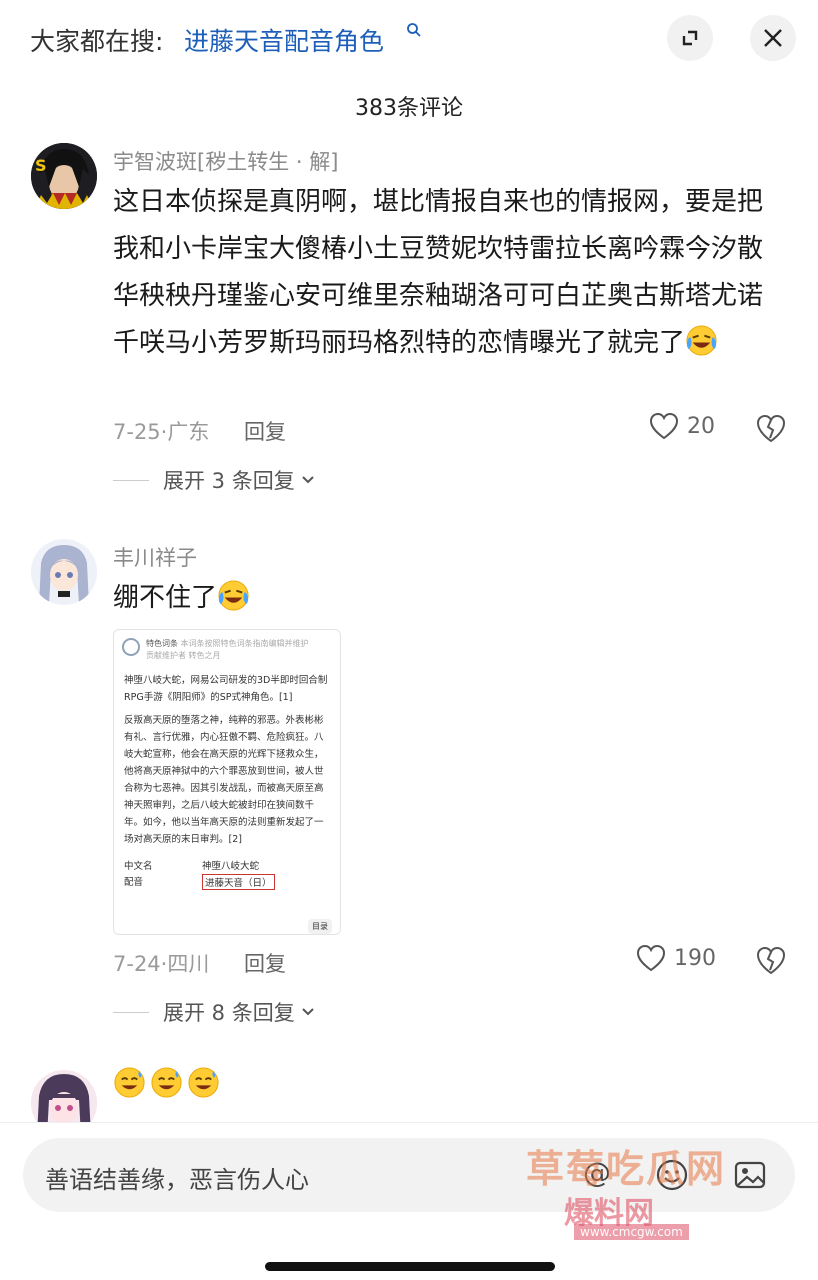 This screenshot has width=818, height=1280. Describe the element at coordinates (137, 964) in the screenshot. I see `comment-date: 7-24` at that location.